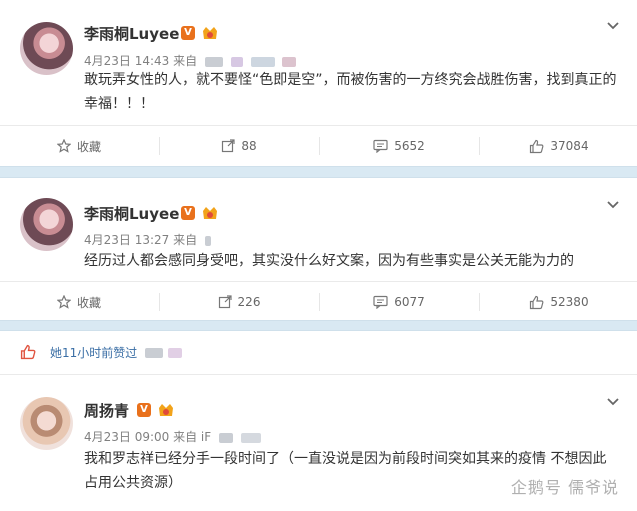 The height and width of the screenshot is (511, 637). What do you see at coordinates (569, 302) in the screenshot?
I see `like-count: 52380` at bounding box center [569, 302].